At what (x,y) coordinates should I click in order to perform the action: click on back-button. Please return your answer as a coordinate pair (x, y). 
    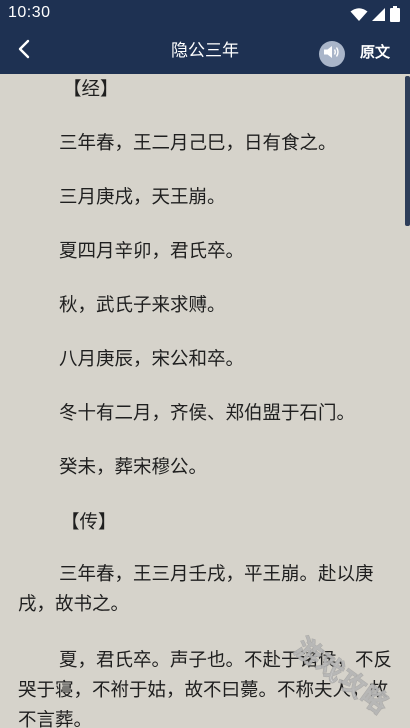
    Looking at the image, I should click on (24, 51).